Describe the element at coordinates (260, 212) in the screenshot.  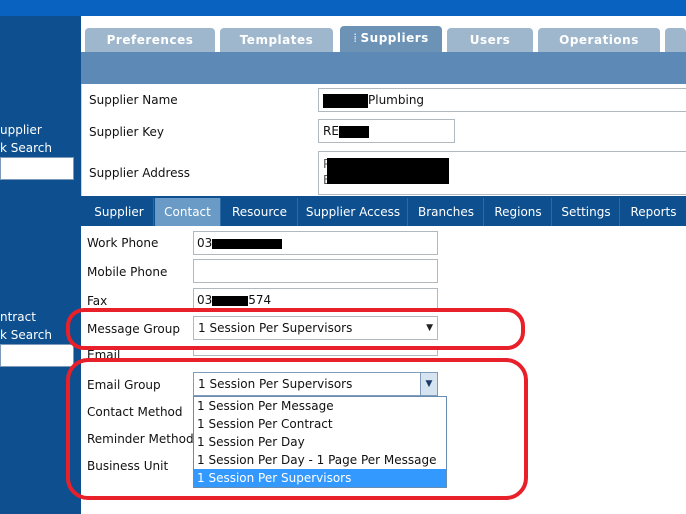
I see `subtab-resource: Resource` at that location.